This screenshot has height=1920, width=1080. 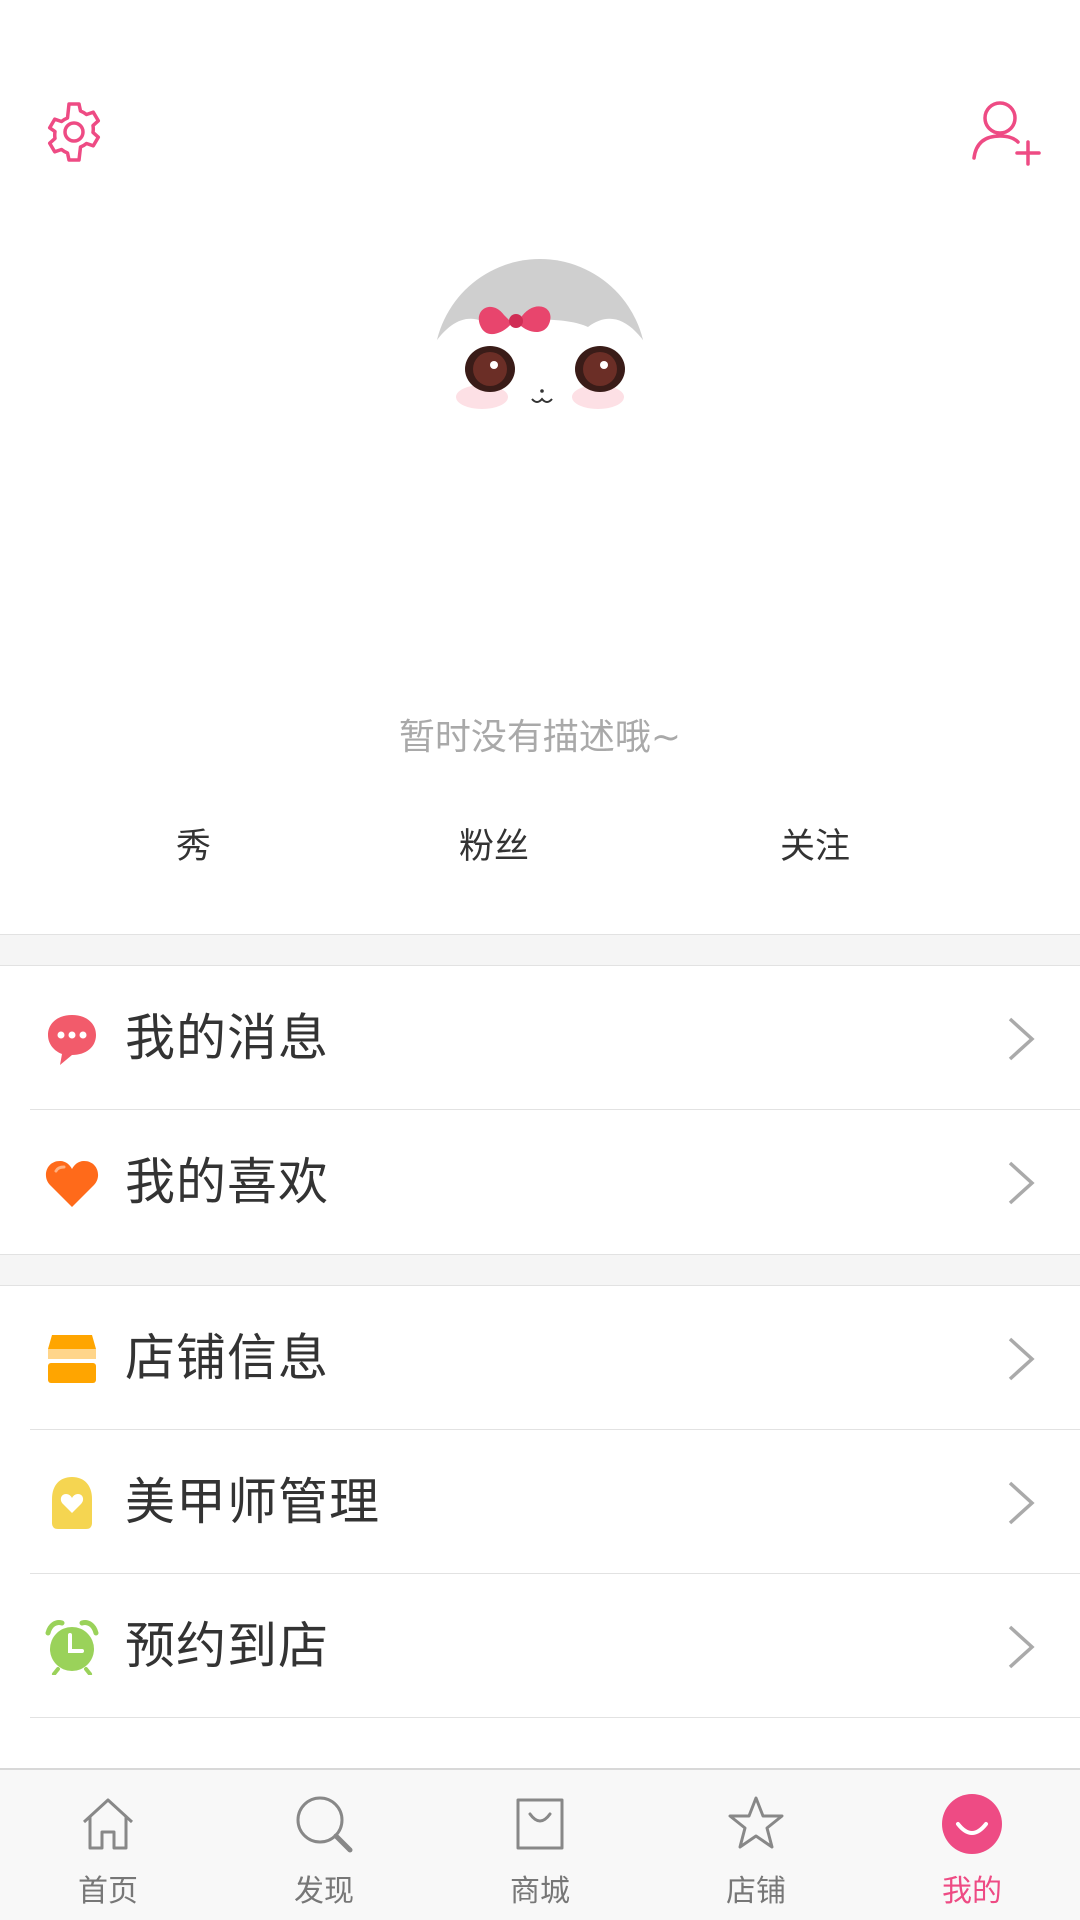 What do you see at coordinates (540, 1824) in the screenshot?
I see `shopping-bag-icon` at bounding box center [540, 1824].